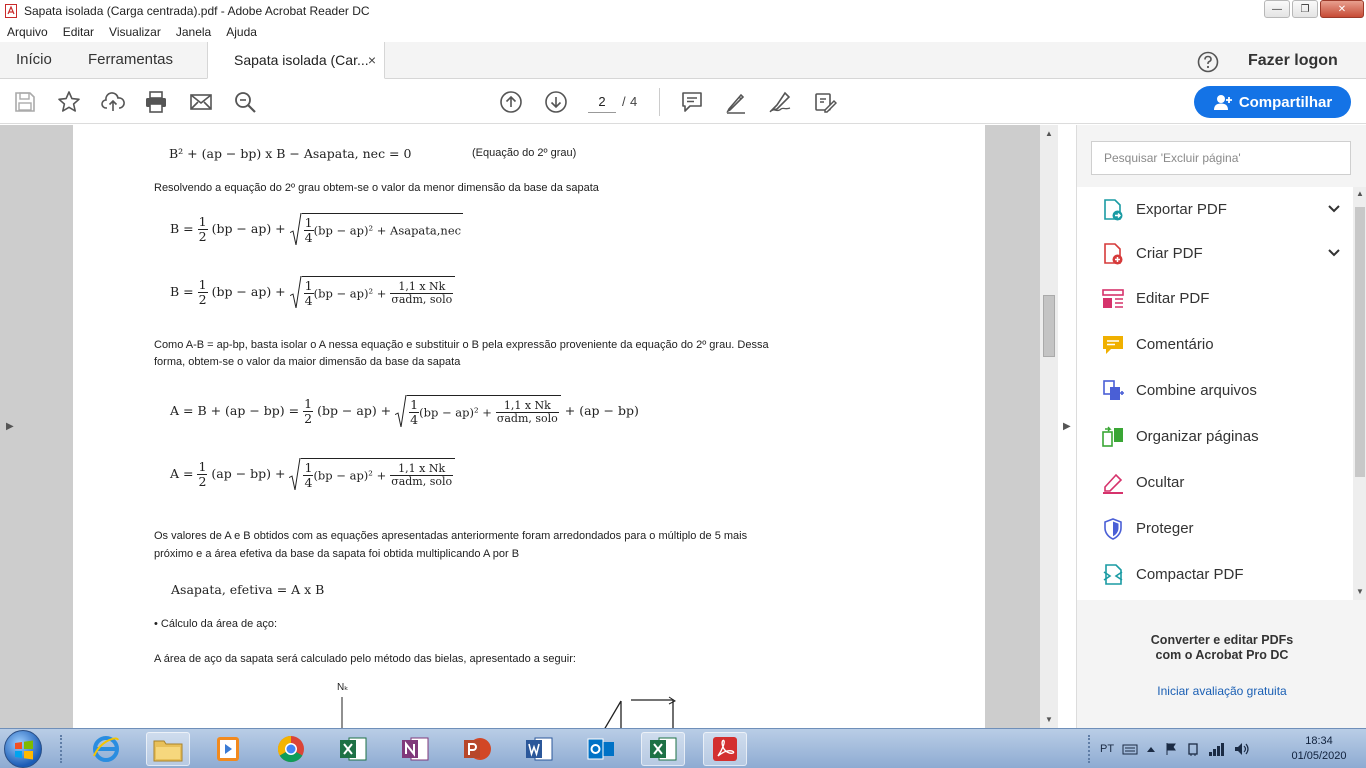 This screenshot has height=768, width=1366. Describe the element at coordinates (1067, 426) in the screenshot. I see `collapse-right-pane-icon: ▶` at that location.